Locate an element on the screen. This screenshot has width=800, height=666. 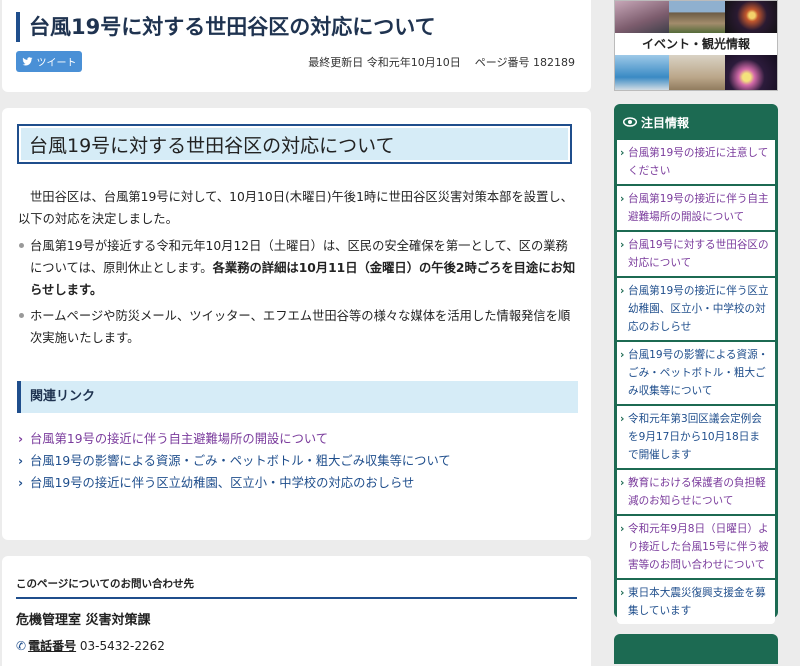
page-meta: 最終更新日 令和元年10月10日 ページ番号 182189 is located at coordinates (441, 62).